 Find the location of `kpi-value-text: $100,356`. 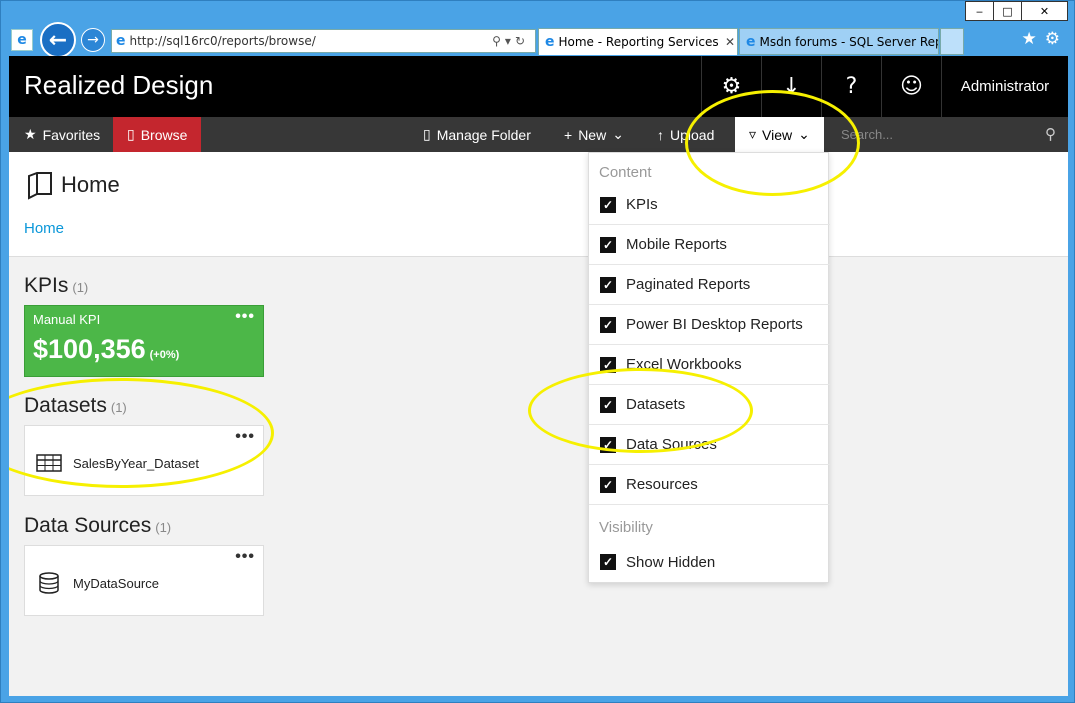

kpi-value-text: $100,356 is located at coordinates (89, 349).